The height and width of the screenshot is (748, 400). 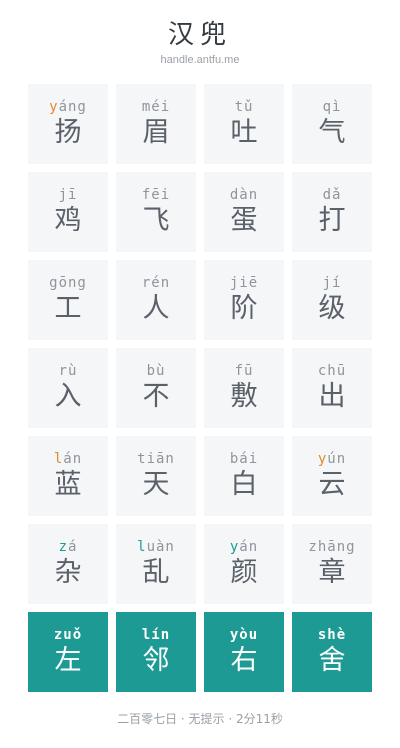 What do you see at coordinates (68, 371) in the screenshot?
I see `pinyin-segment: rù` at bounding box center [68, 371].